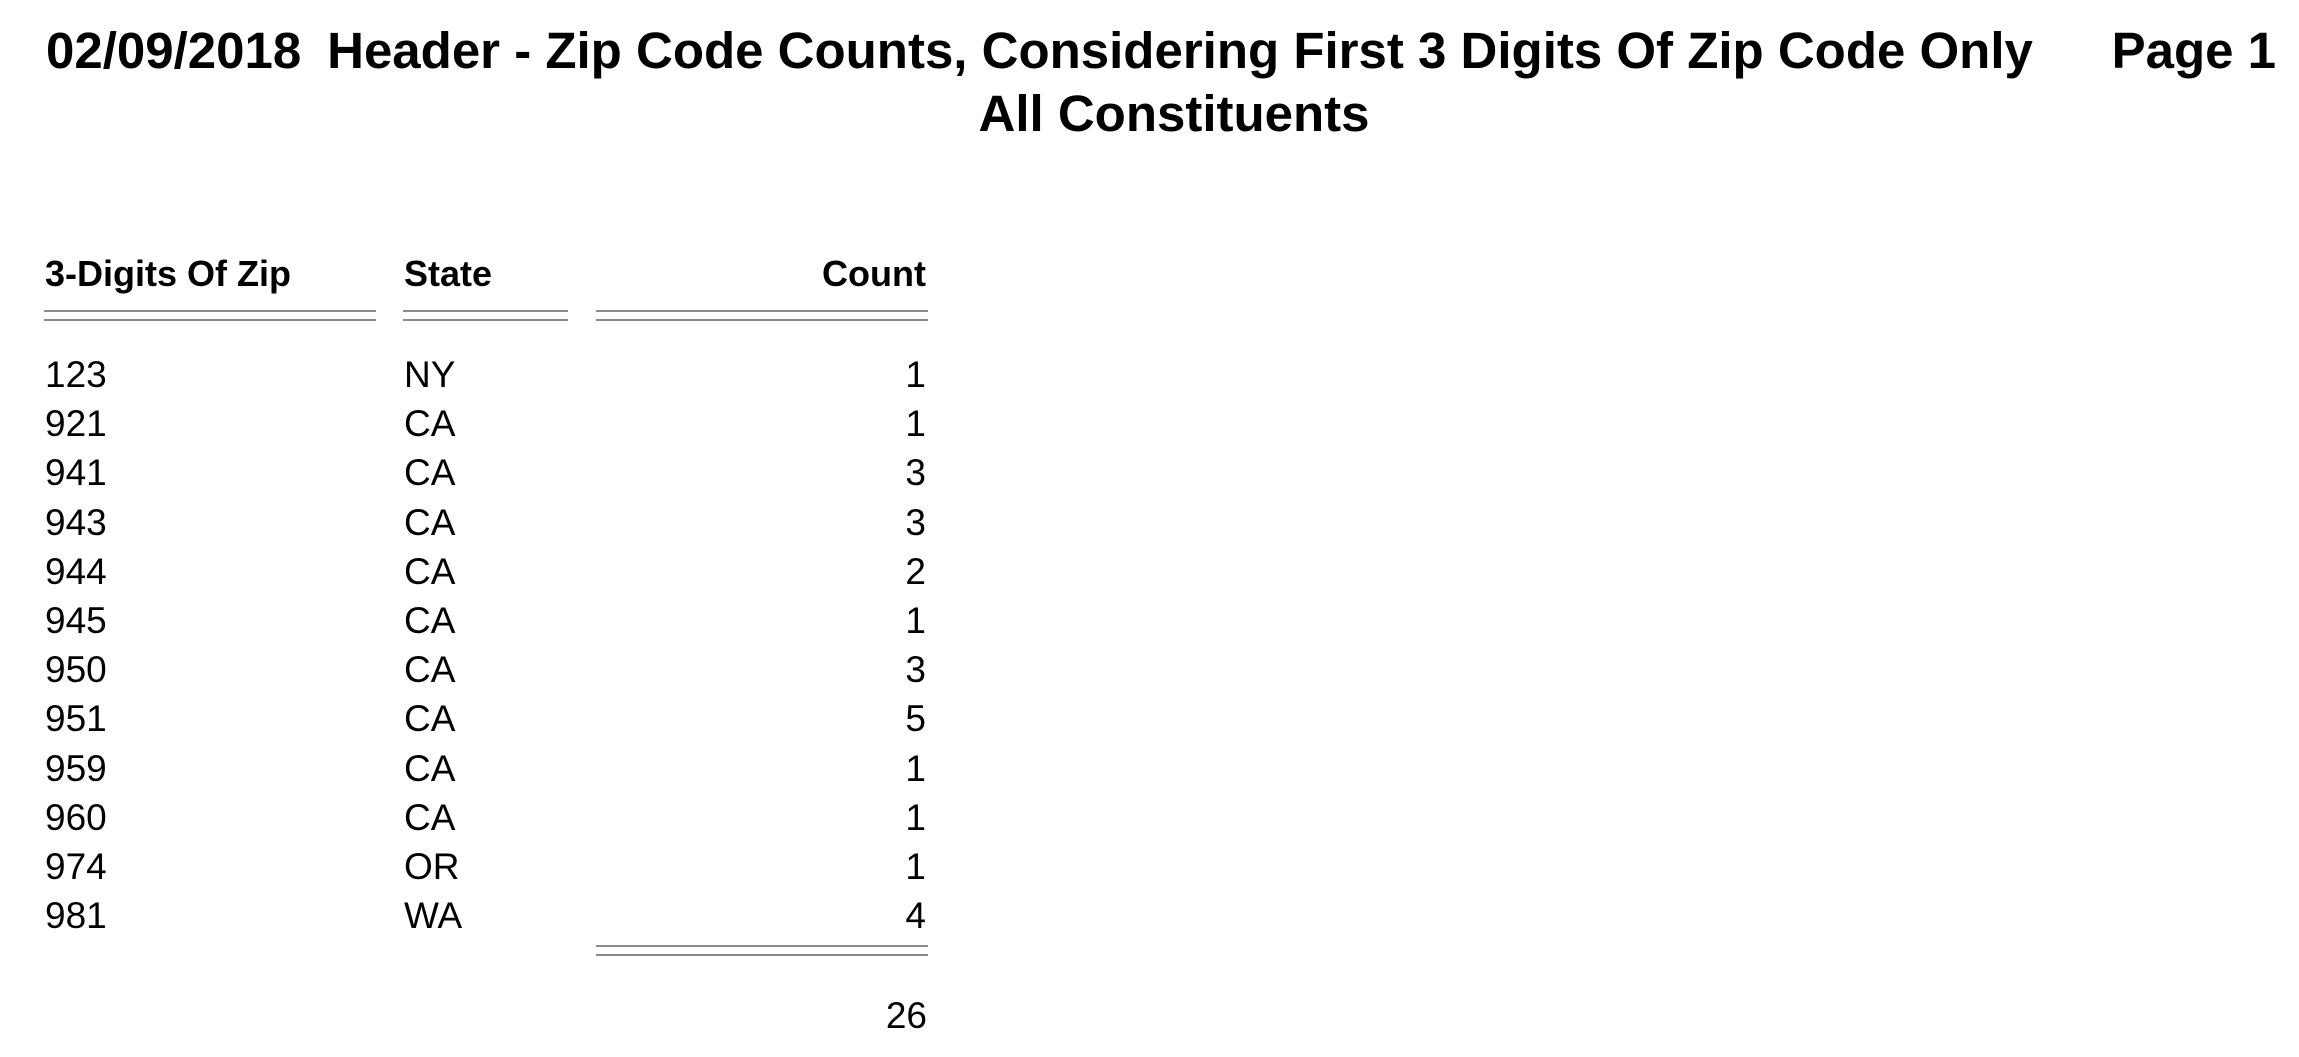 Image resolution: width=2299 pixels, height=1057 pixels. What do you see at coordinates (448, 273) in the screenshot?
I see `column-header-state: State` at bounding box center [448, 273].